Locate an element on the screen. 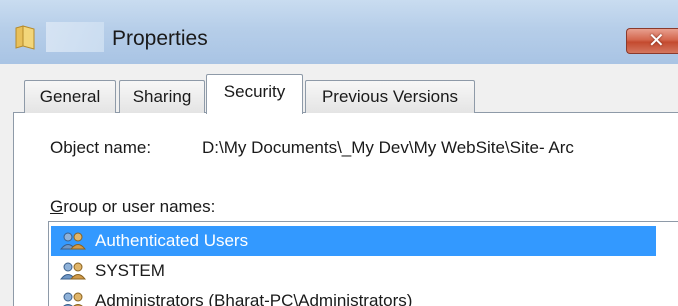 Image resolution: width=678 pixels, height=306 pixels. title-redacted-area is located at coordinates (75, 37).